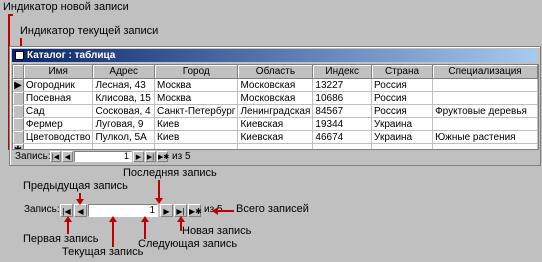  What do you see at coordinates (89, 31) in the screenshot?
I see `current-record-indicator-callout: Индикатор текущей записи` at bounding box center [89, 31].